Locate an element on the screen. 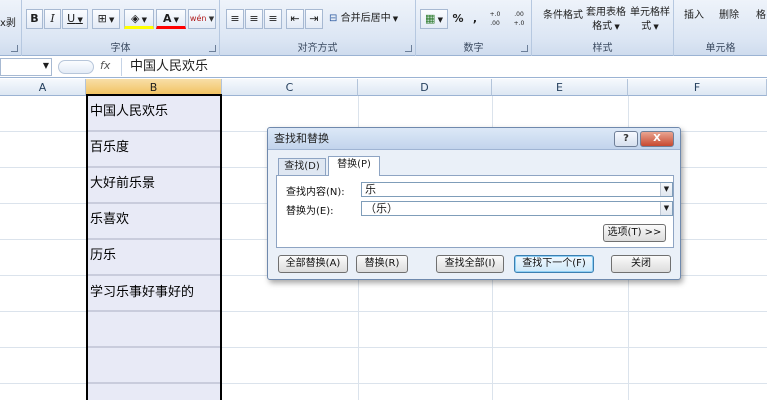 The height and width of the screenshot is (400, 767). currency-icon: ▦ is located at coordinates (430, 18).